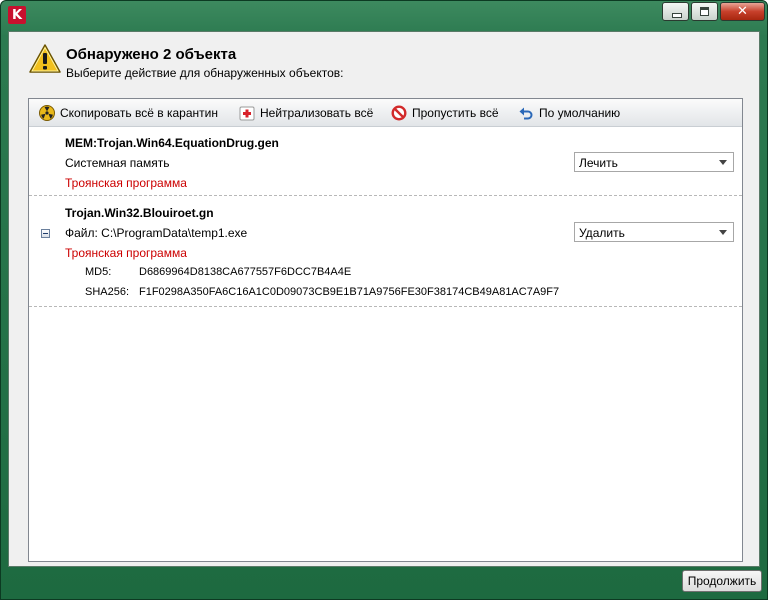 The height and width of the screenshot is (600, 768). I want to click on quarantine-all-button: Скопировать всё в карантин, so click(128, 113).